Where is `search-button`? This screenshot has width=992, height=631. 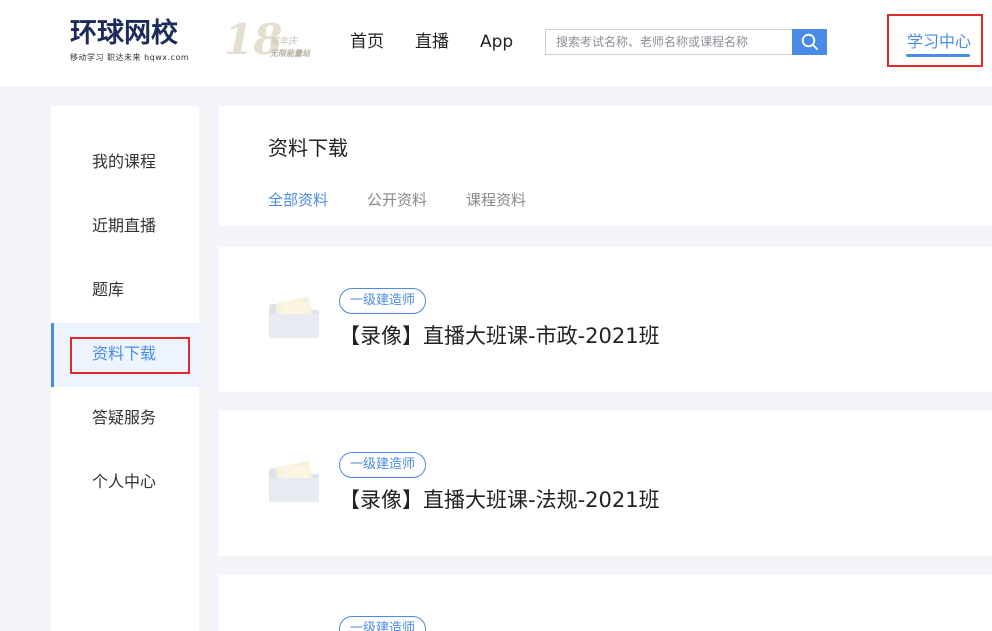
search-button is located at coordinates (809, 42).